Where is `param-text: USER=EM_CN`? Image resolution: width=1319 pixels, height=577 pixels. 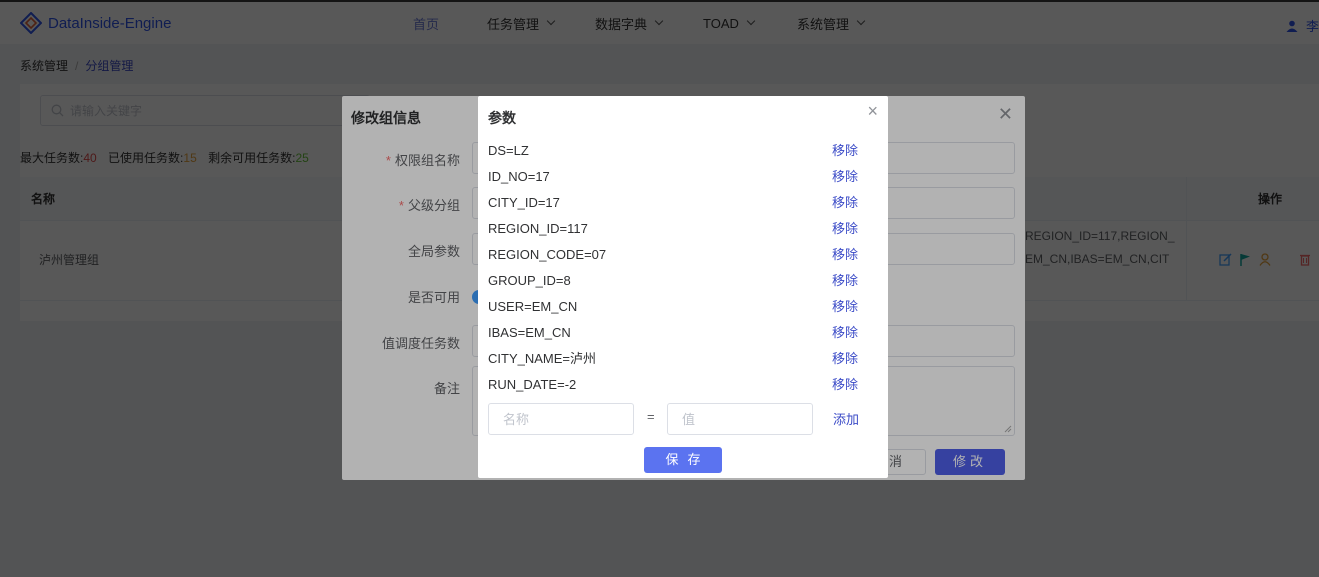
param-text: USER=EM_CN is located at coordinates (533, 306).